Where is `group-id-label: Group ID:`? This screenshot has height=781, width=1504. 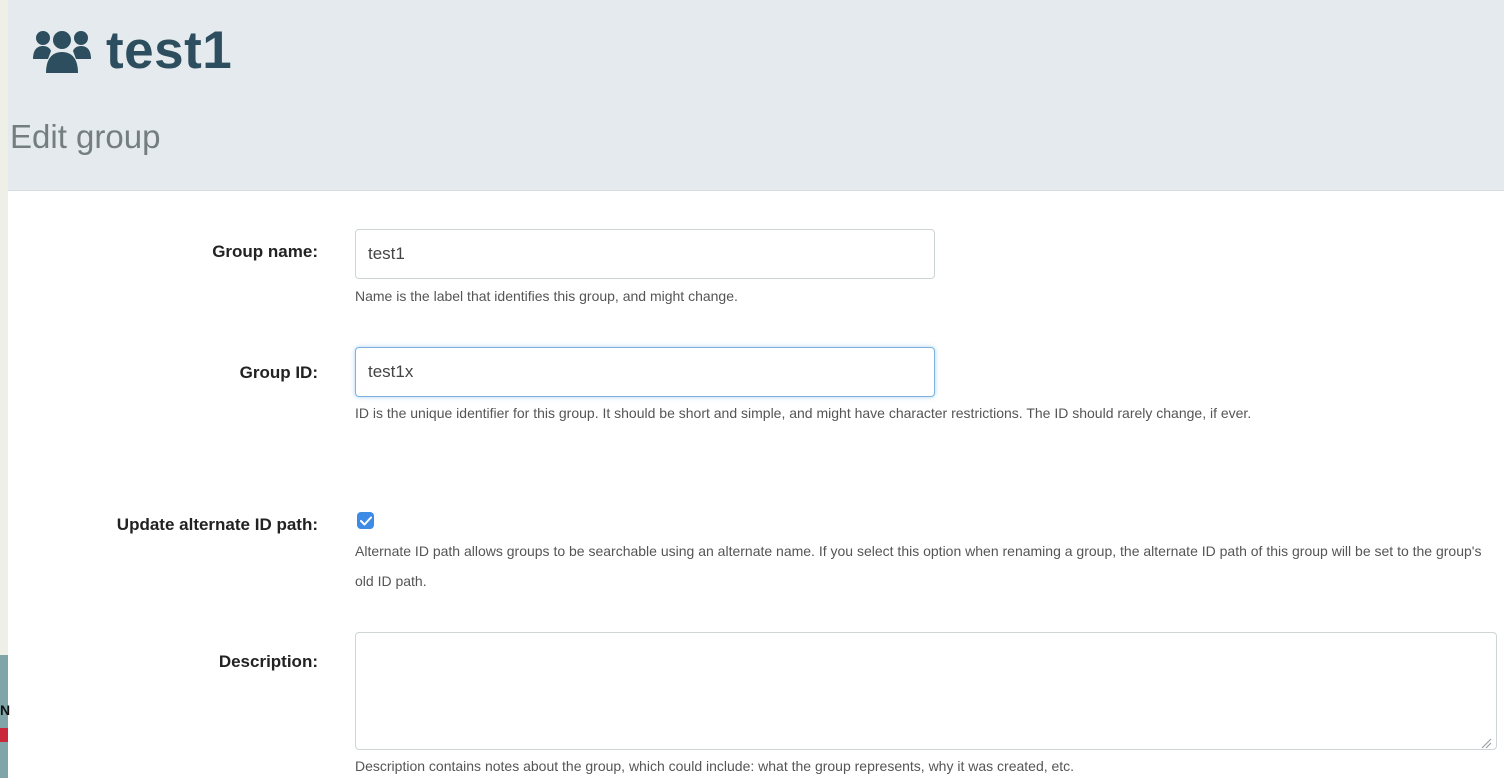 group-id-label: Group ID: is located at coordinates (278, 372).